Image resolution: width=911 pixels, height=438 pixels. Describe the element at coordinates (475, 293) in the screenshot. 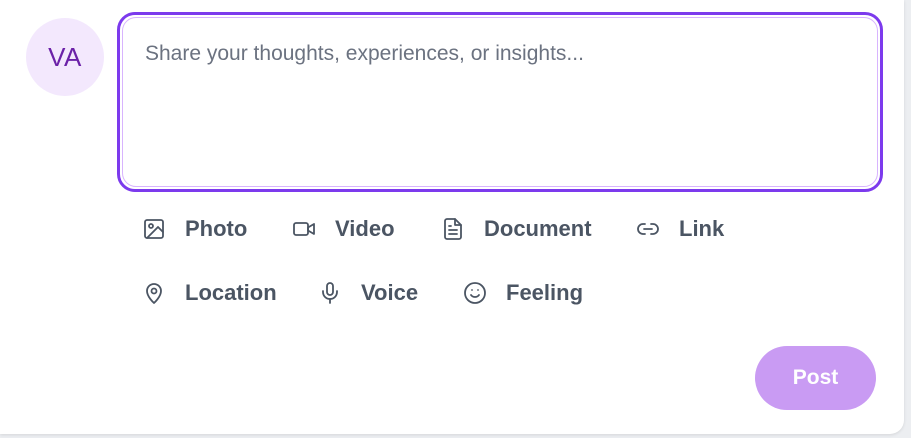

I see `smiley-icon` at that location.